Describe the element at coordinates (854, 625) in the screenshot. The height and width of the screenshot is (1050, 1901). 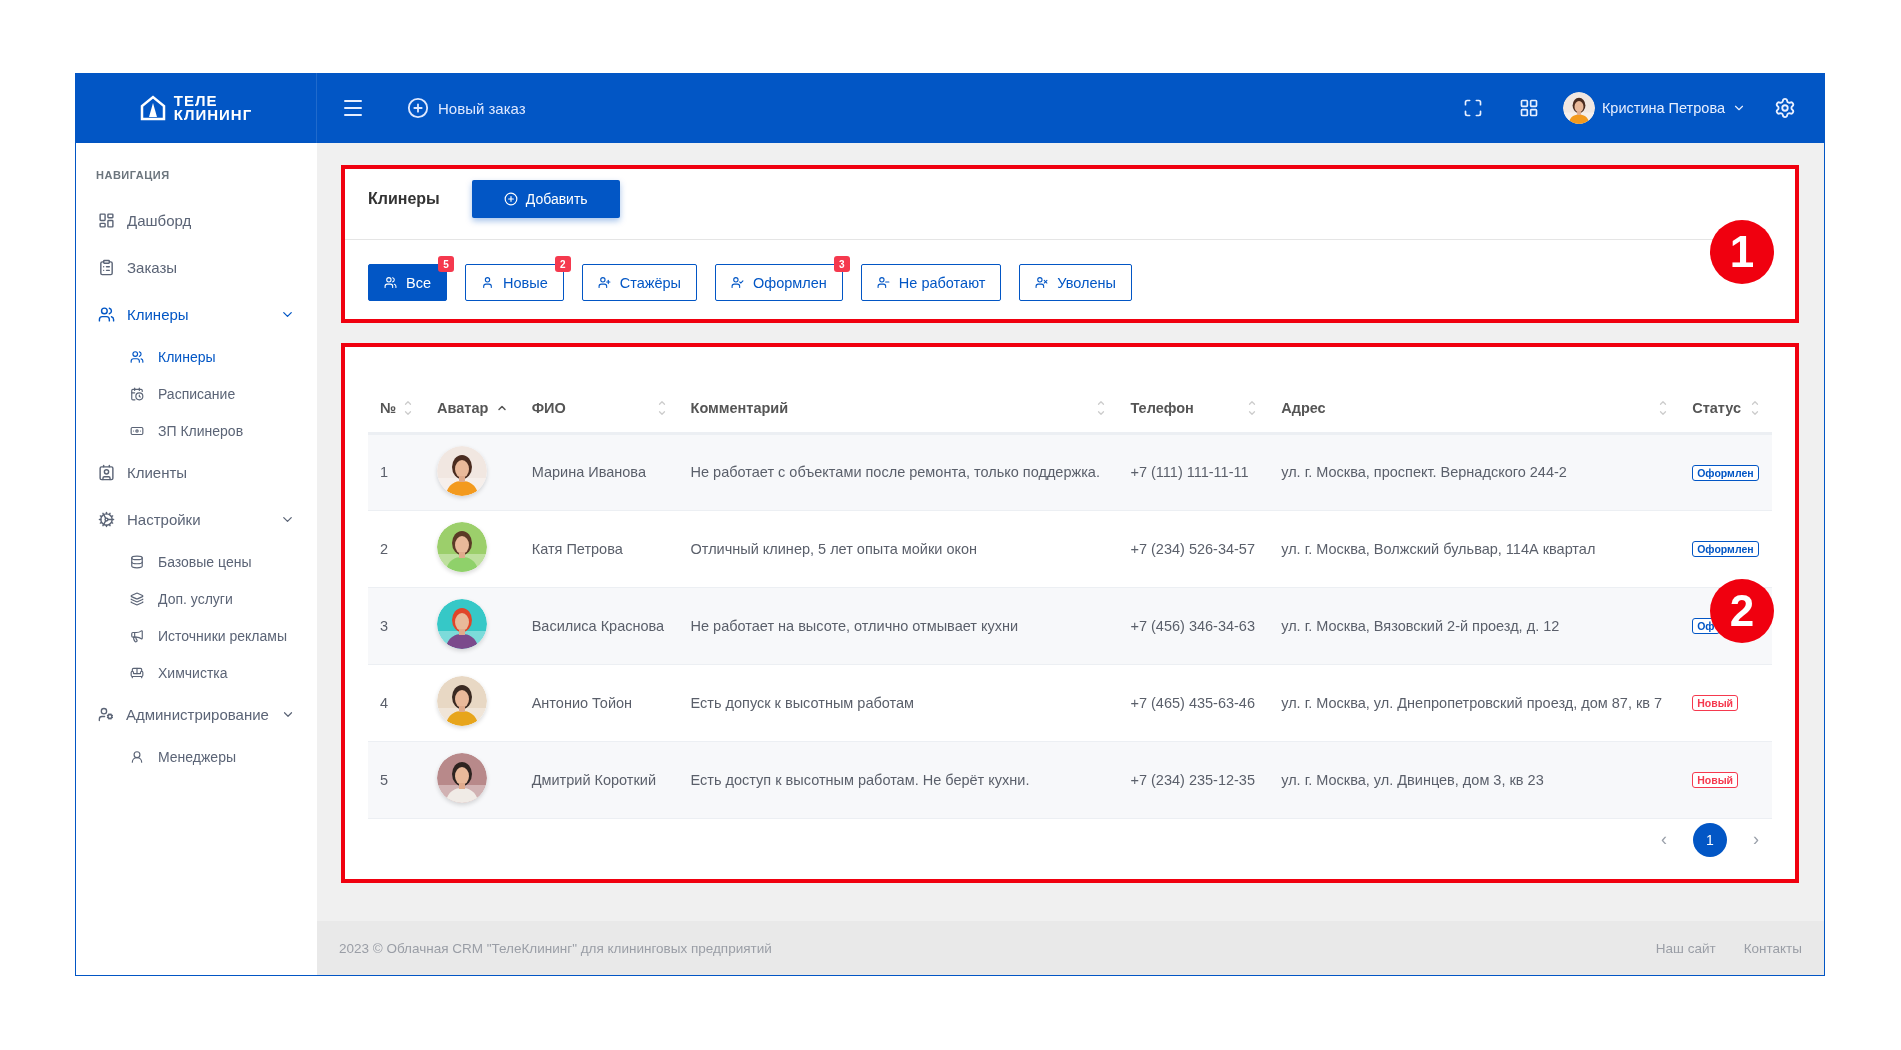
I see `table-cell: Не работает на высоте, отлично отмывает кухни` at that location.